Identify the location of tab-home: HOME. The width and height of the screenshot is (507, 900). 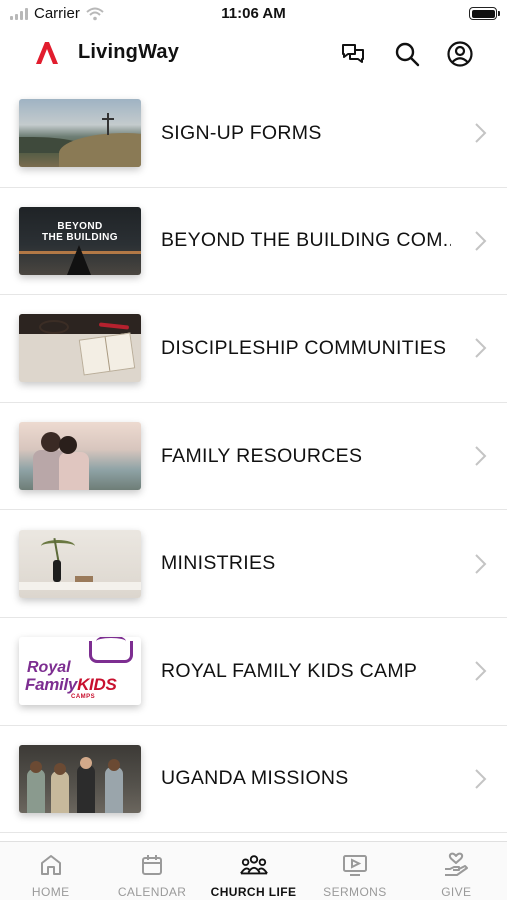
(50, 871).